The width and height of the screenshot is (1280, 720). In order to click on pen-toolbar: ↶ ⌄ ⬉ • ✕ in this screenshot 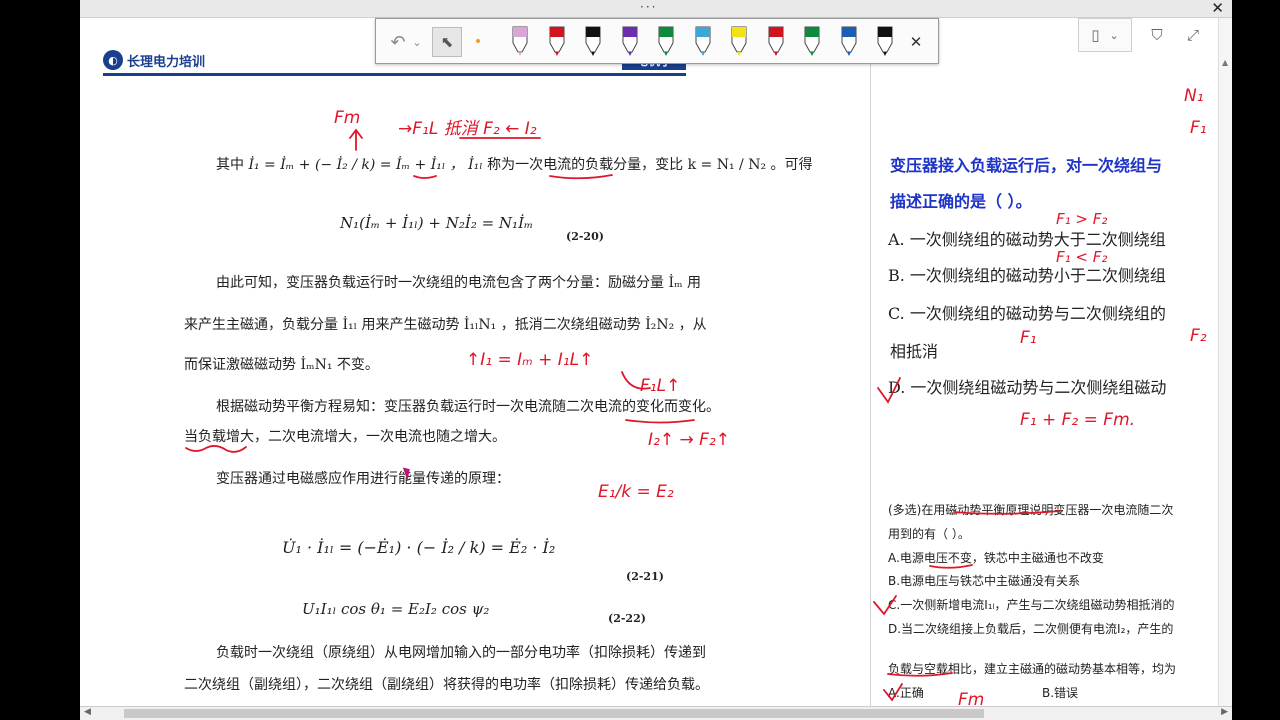, I will do `click(657, 41)`.